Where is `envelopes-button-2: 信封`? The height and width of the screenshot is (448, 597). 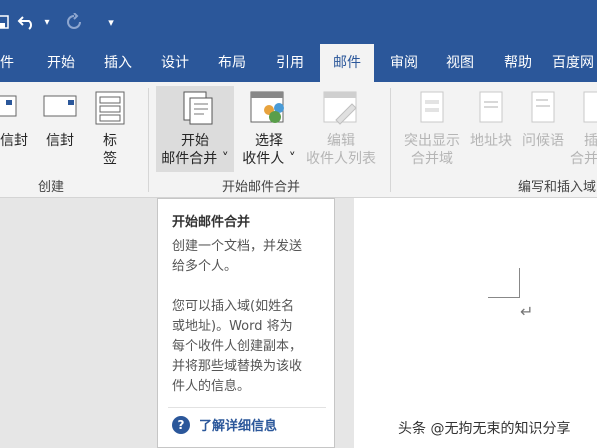
envelopes-button-2: 信封 is located at coordinates (60, 121).